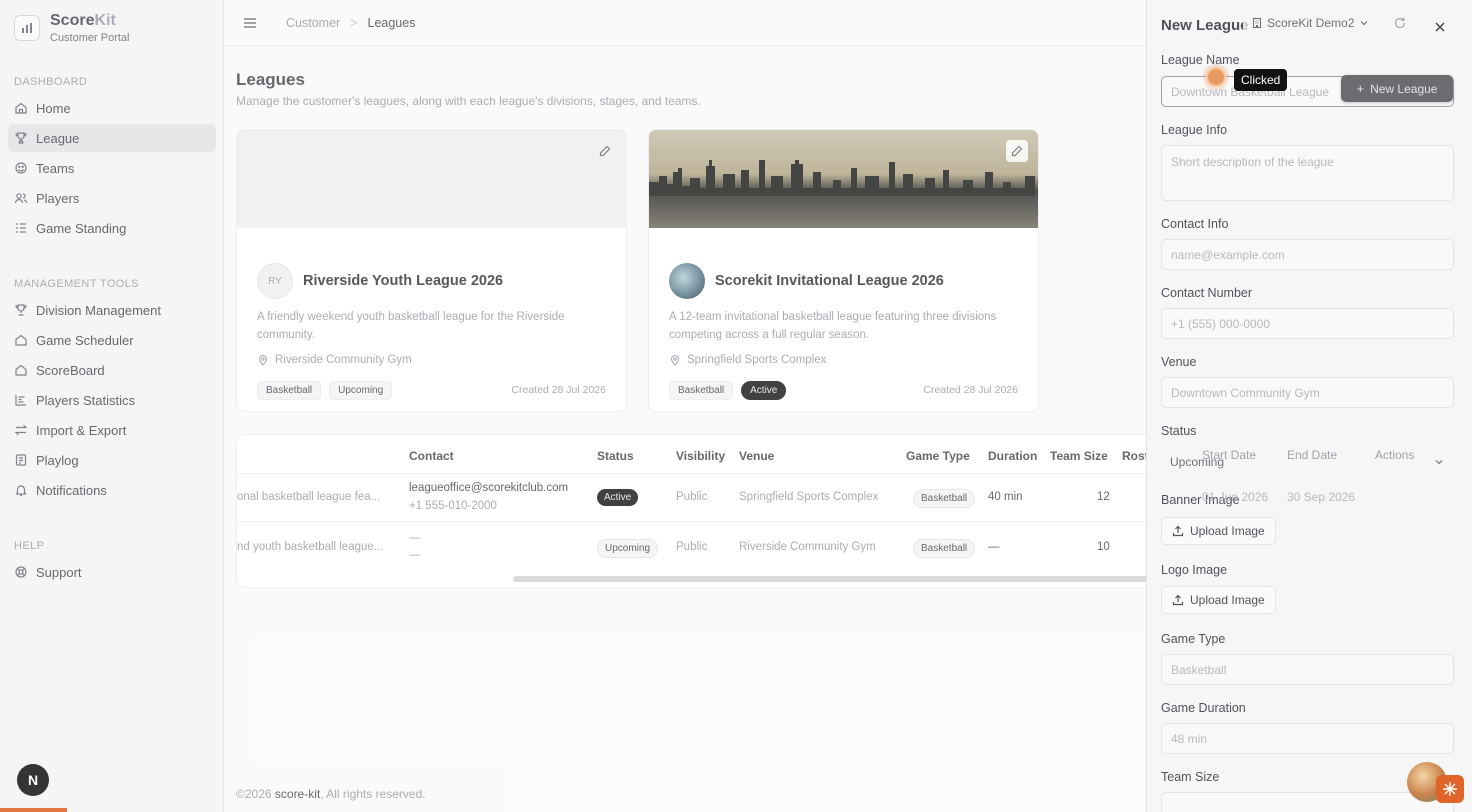  I want to click on team-size-input, so click(1307, 802).